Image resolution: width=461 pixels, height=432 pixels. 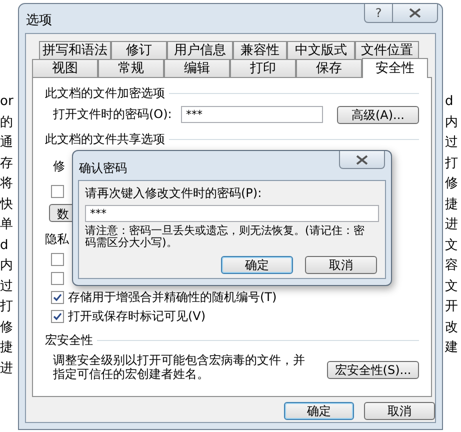 What do you see at coordinates (395, 68) in the screenshot?
I see `tab: 安全性` at bounding box center [395, 68].